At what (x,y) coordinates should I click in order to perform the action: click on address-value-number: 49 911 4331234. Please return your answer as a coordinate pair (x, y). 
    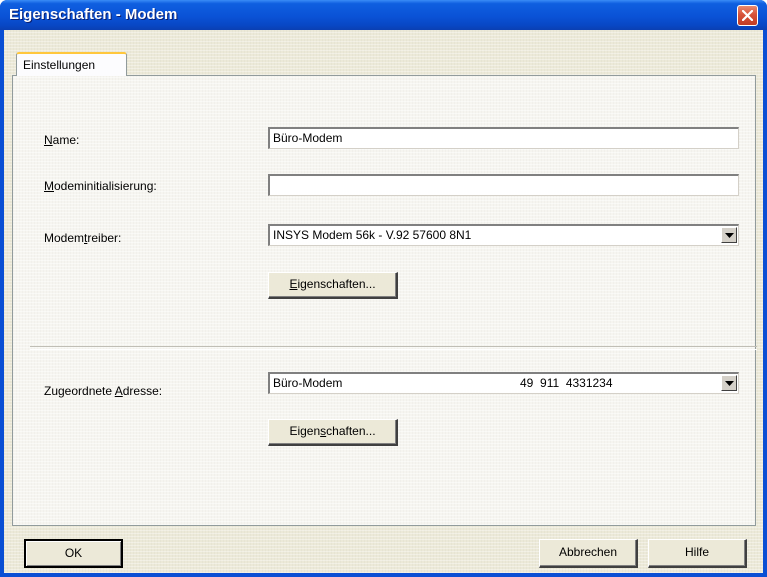
    Looking at the image, I should click on (566, 383).